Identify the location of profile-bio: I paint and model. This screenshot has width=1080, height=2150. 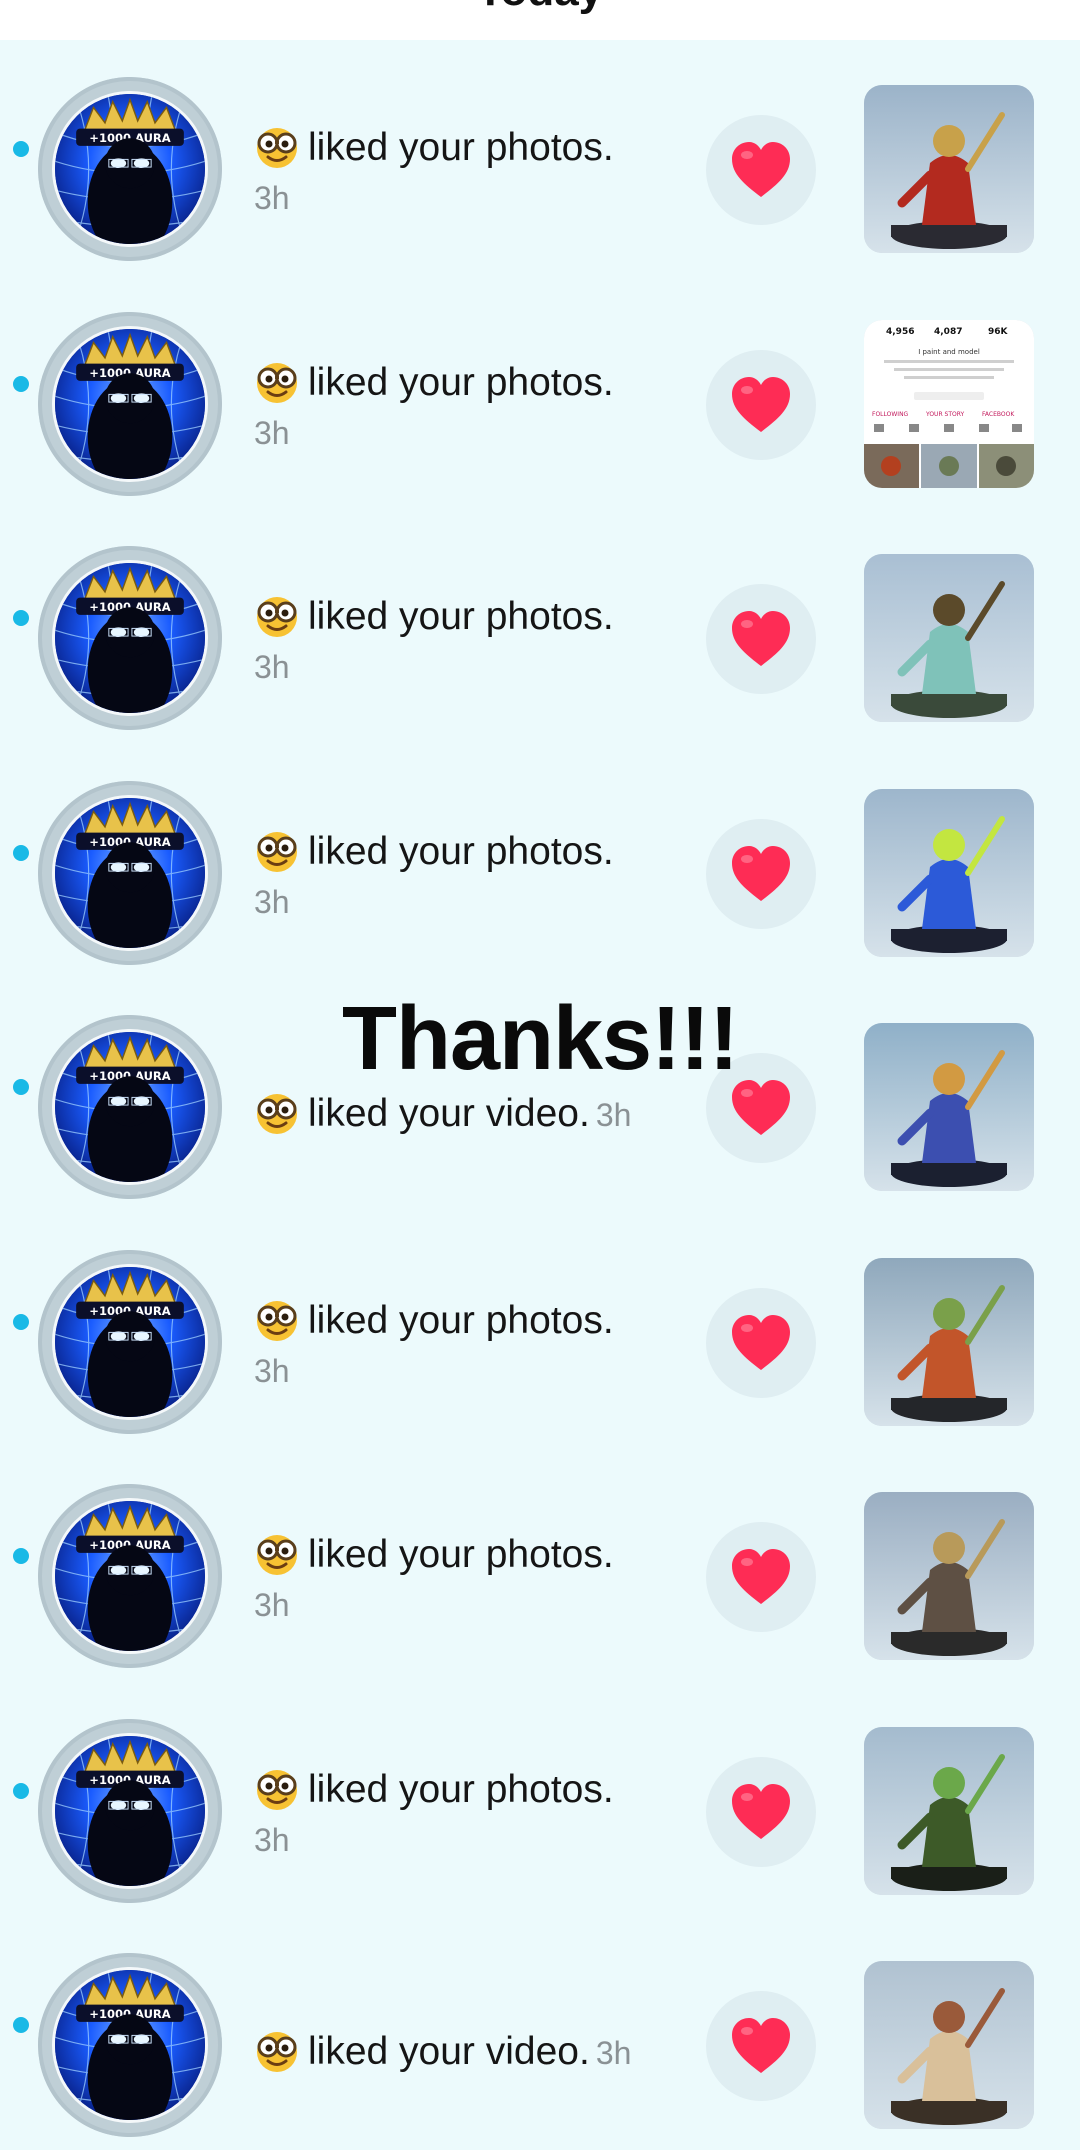
(949, 352).